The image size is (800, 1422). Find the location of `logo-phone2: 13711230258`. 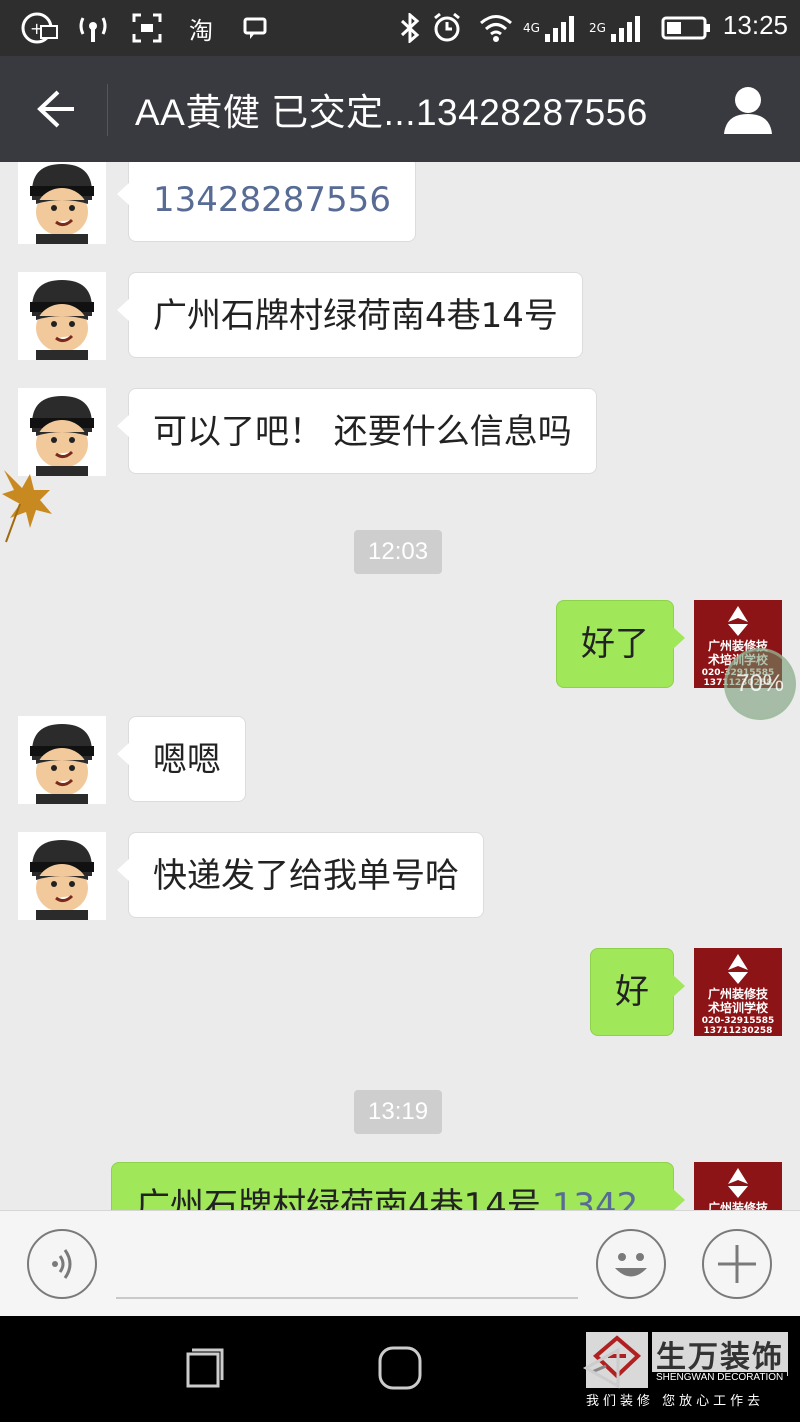

logo-phone2: 13711230258 is located at coordinates (738, 1031).